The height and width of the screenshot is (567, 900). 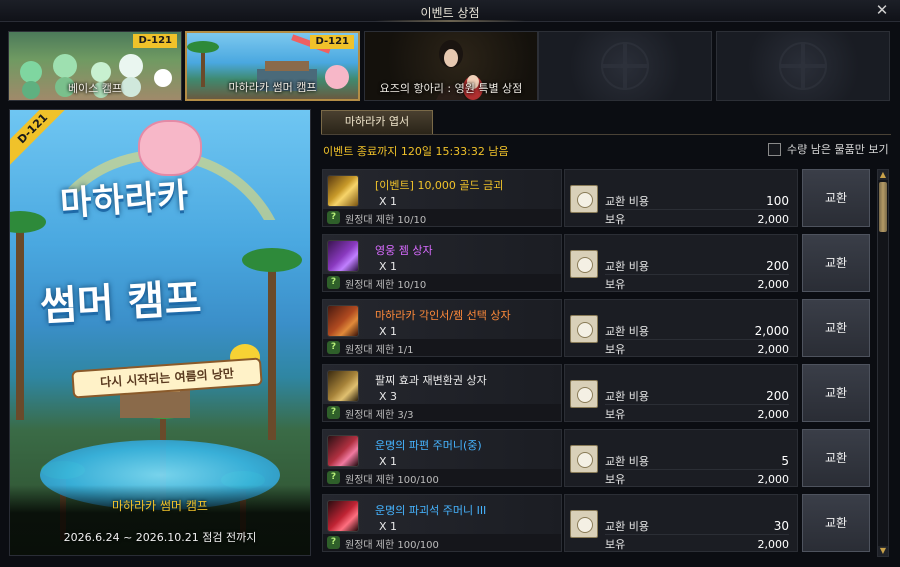 I want to click on bracelet-chest-icon, so click(x=343, y=386).